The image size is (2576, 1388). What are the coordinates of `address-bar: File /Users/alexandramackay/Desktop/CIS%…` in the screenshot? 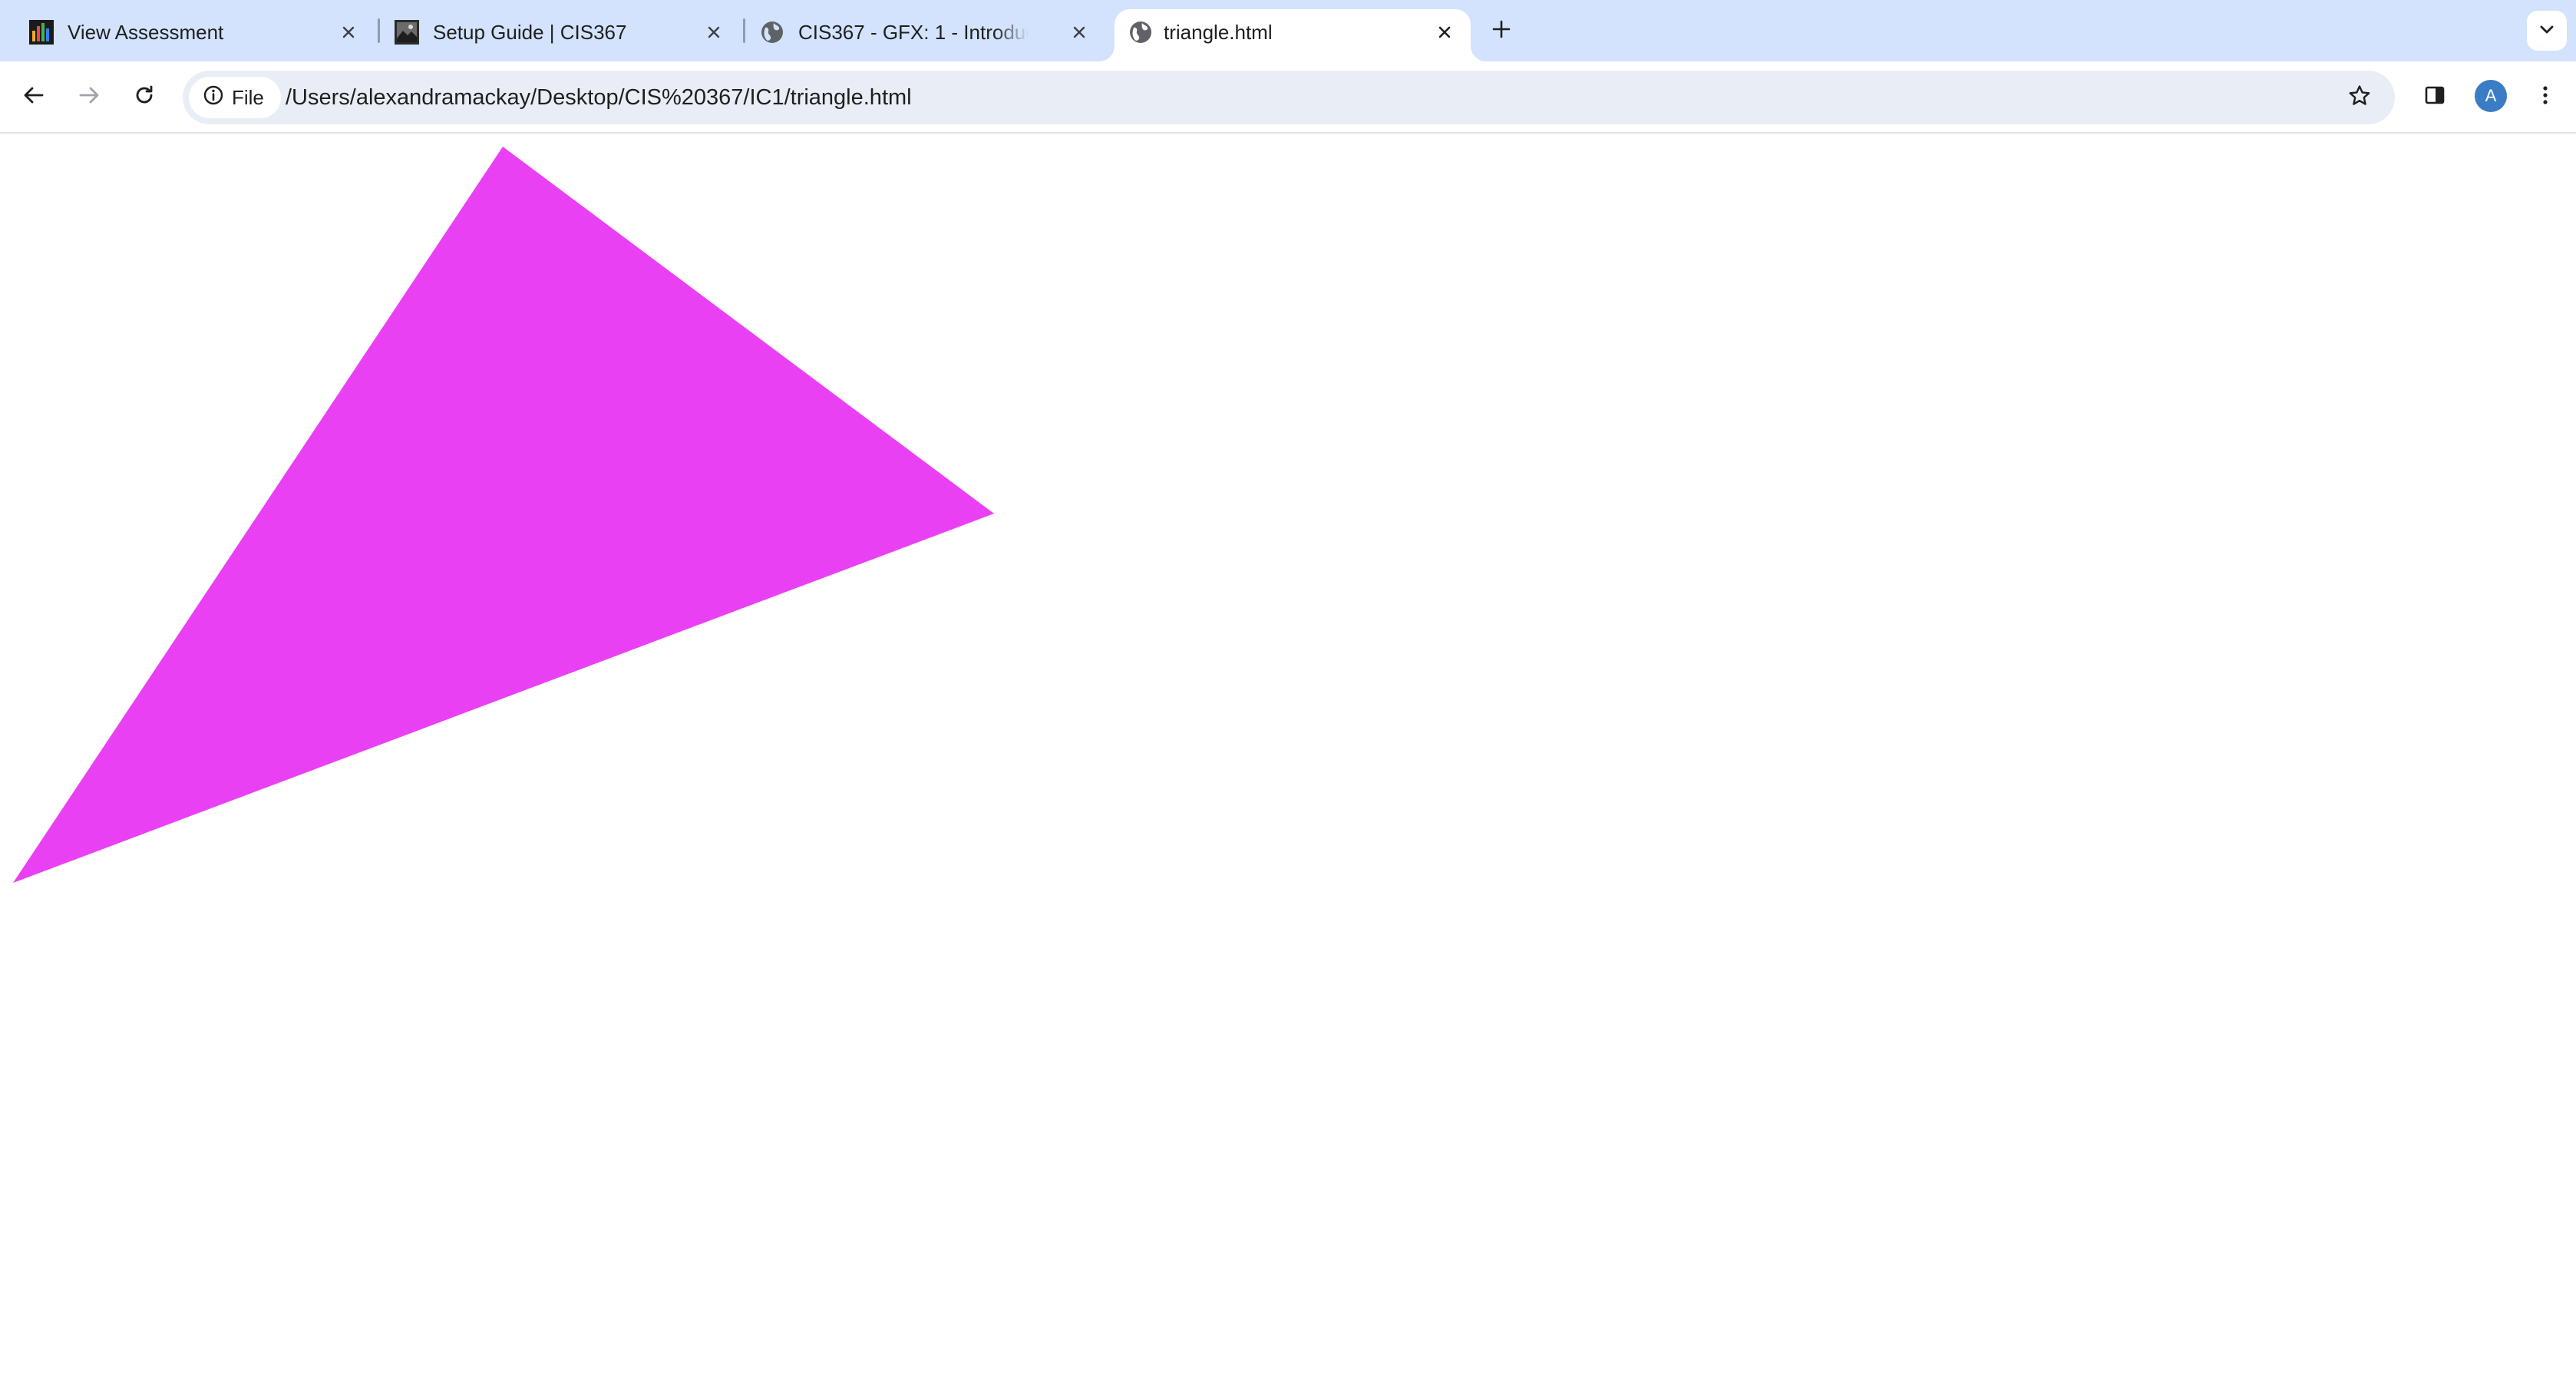 It's located at (1289, 97).